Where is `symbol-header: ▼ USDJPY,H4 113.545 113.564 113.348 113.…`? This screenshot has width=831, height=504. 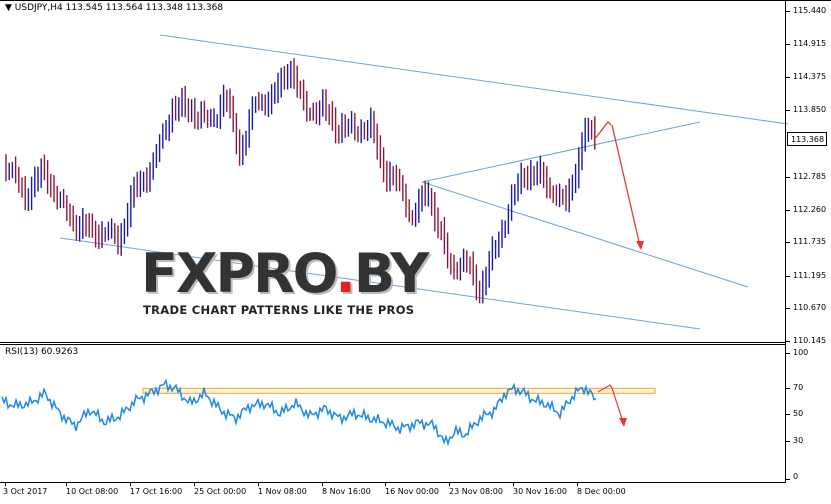 symbol-header: ▼ USDJPY,H4 113.545 113.564 113.348 113.… is located at coordinates (114, 8).